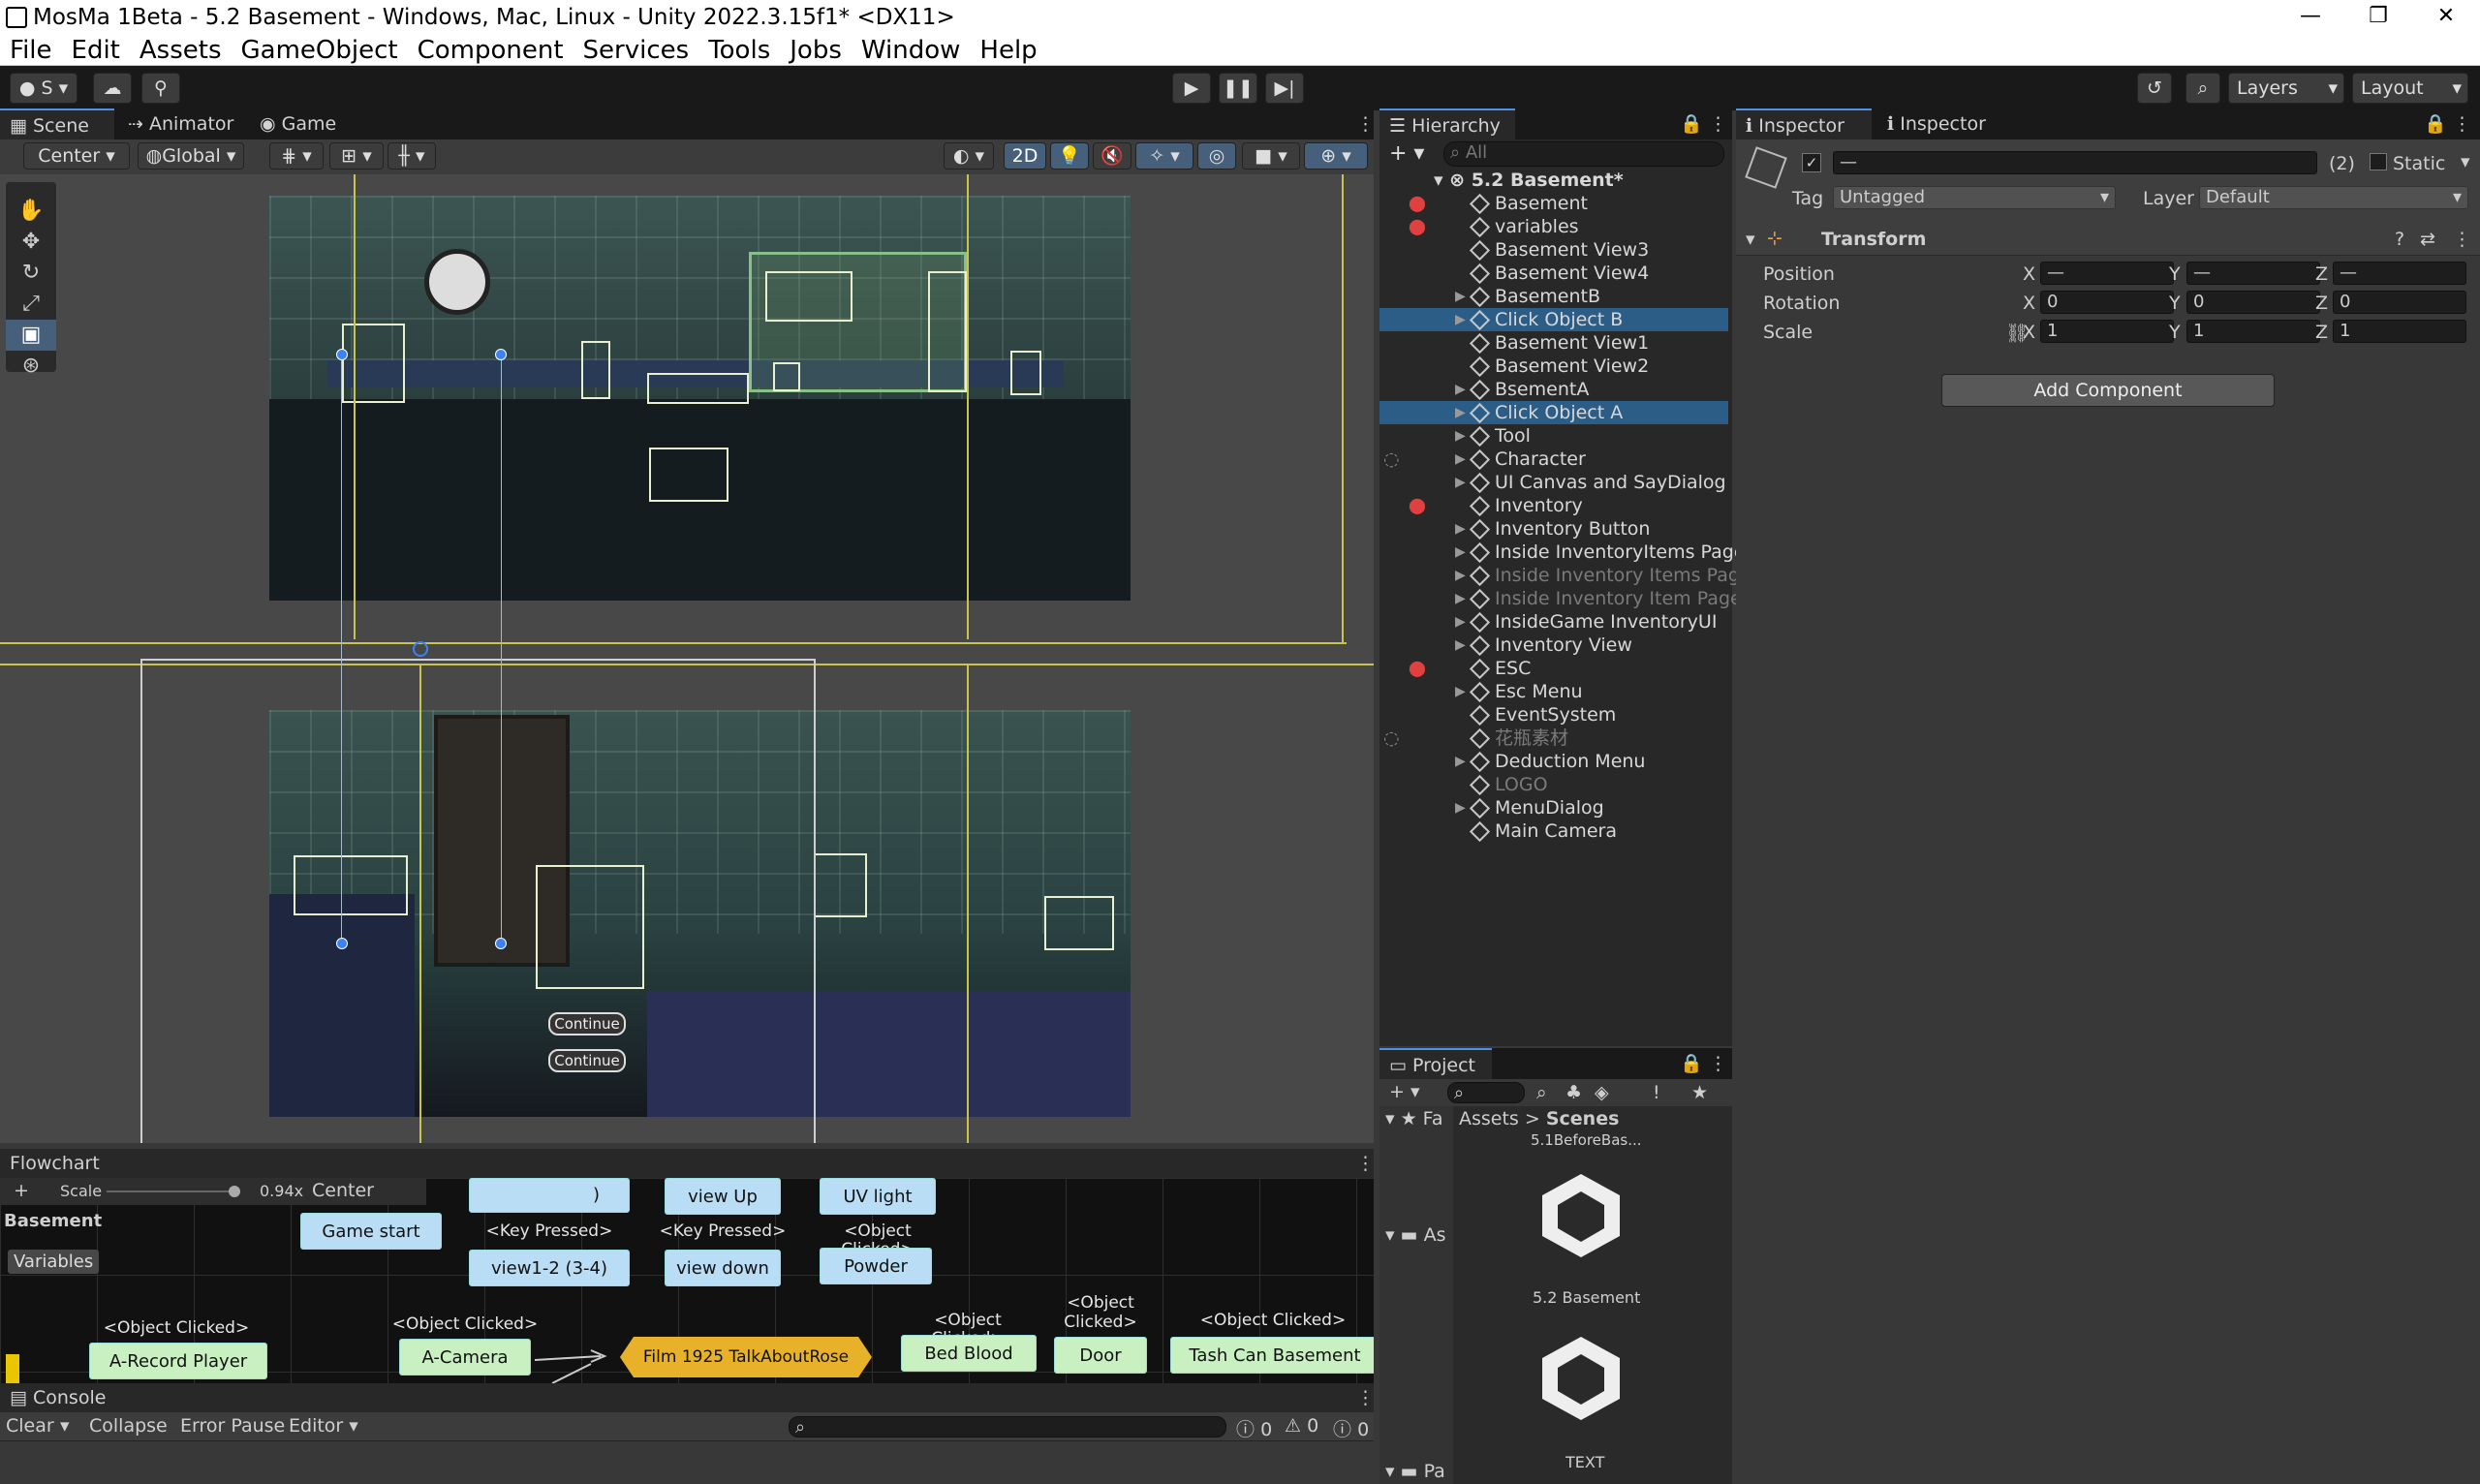 This screenshot has height=1484, width=2480. What do you see at coordinates (1574, 575) in the screenshot?
I see `hierarchy-item: ▶ Inside Inventory Items Page 2` at bounding box center [1574, 575].